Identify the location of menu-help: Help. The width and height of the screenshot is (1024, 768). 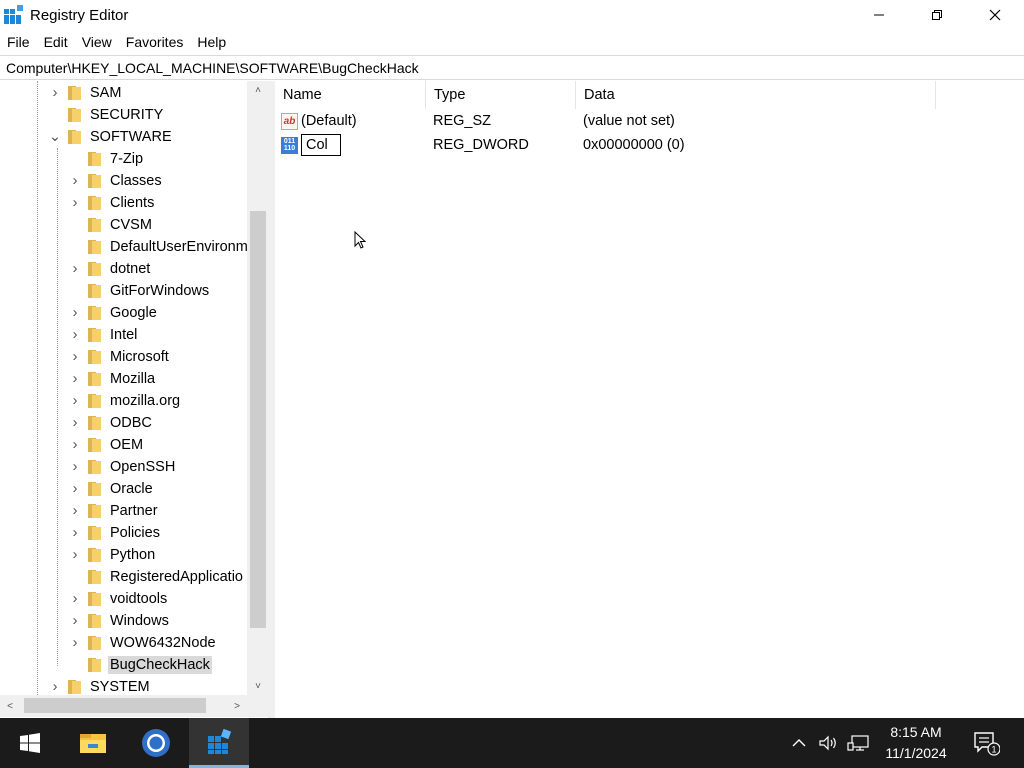
(211, 42).